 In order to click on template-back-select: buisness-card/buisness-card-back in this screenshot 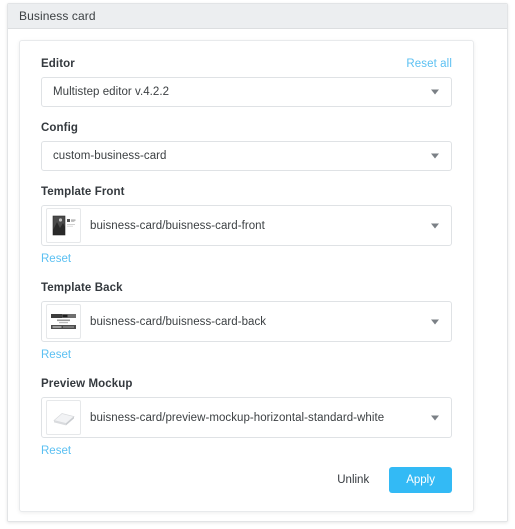, I will do `click(246, 321)`.